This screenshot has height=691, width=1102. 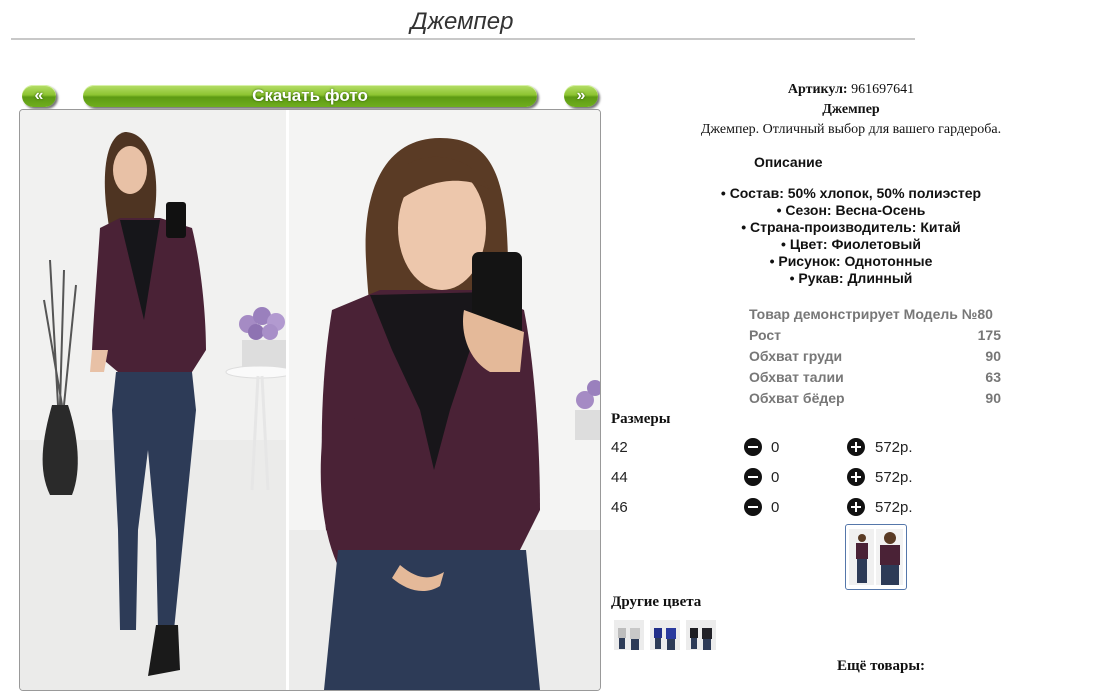 I want to click on next-photo-button: », so click(x=581, y=96).